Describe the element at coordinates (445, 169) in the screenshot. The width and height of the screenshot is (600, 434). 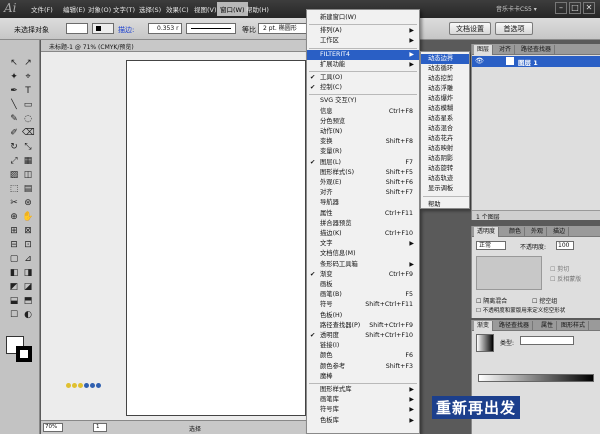
I see `submenu-item: 动态旋转` at that location.